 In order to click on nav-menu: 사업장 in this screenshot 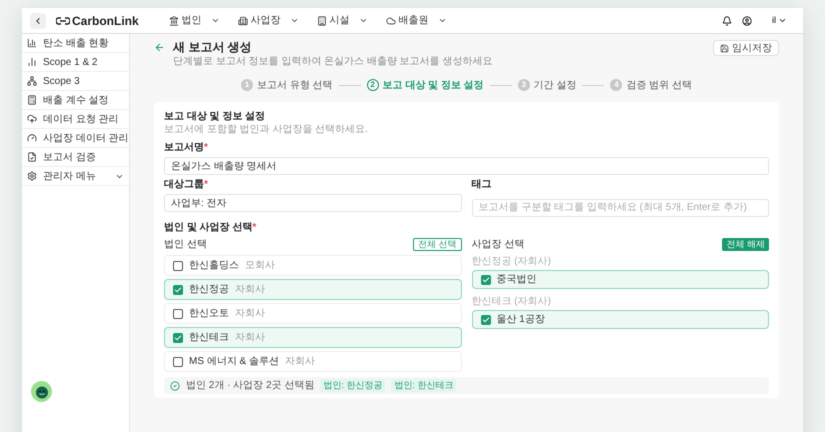, I will do `click(268, 20)`.